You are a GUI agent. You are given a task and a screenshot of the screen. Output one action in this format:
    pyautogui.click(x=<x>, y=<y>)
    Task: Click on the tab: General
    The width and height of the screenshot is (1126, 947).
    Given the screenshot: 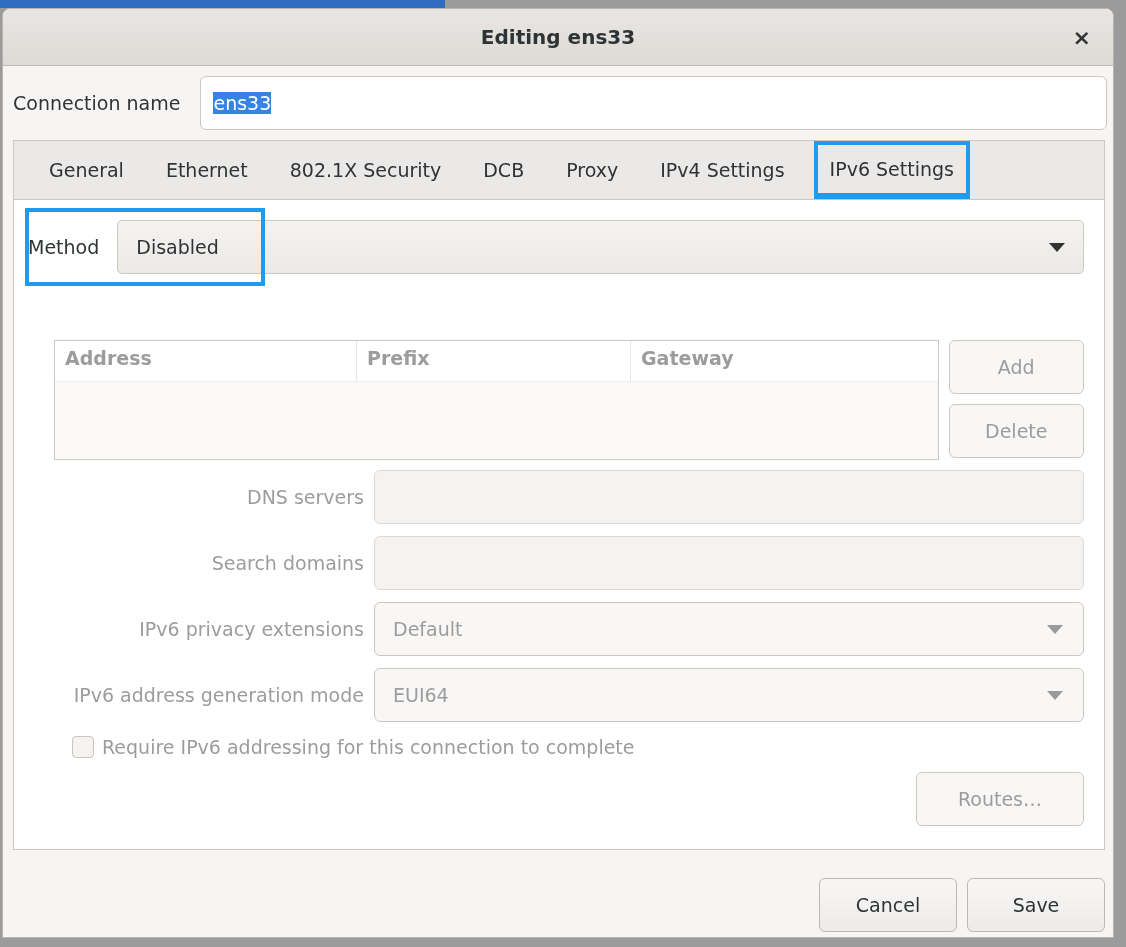 What is the action you would take?
    pyautogui.click(x=86, y=170)
    